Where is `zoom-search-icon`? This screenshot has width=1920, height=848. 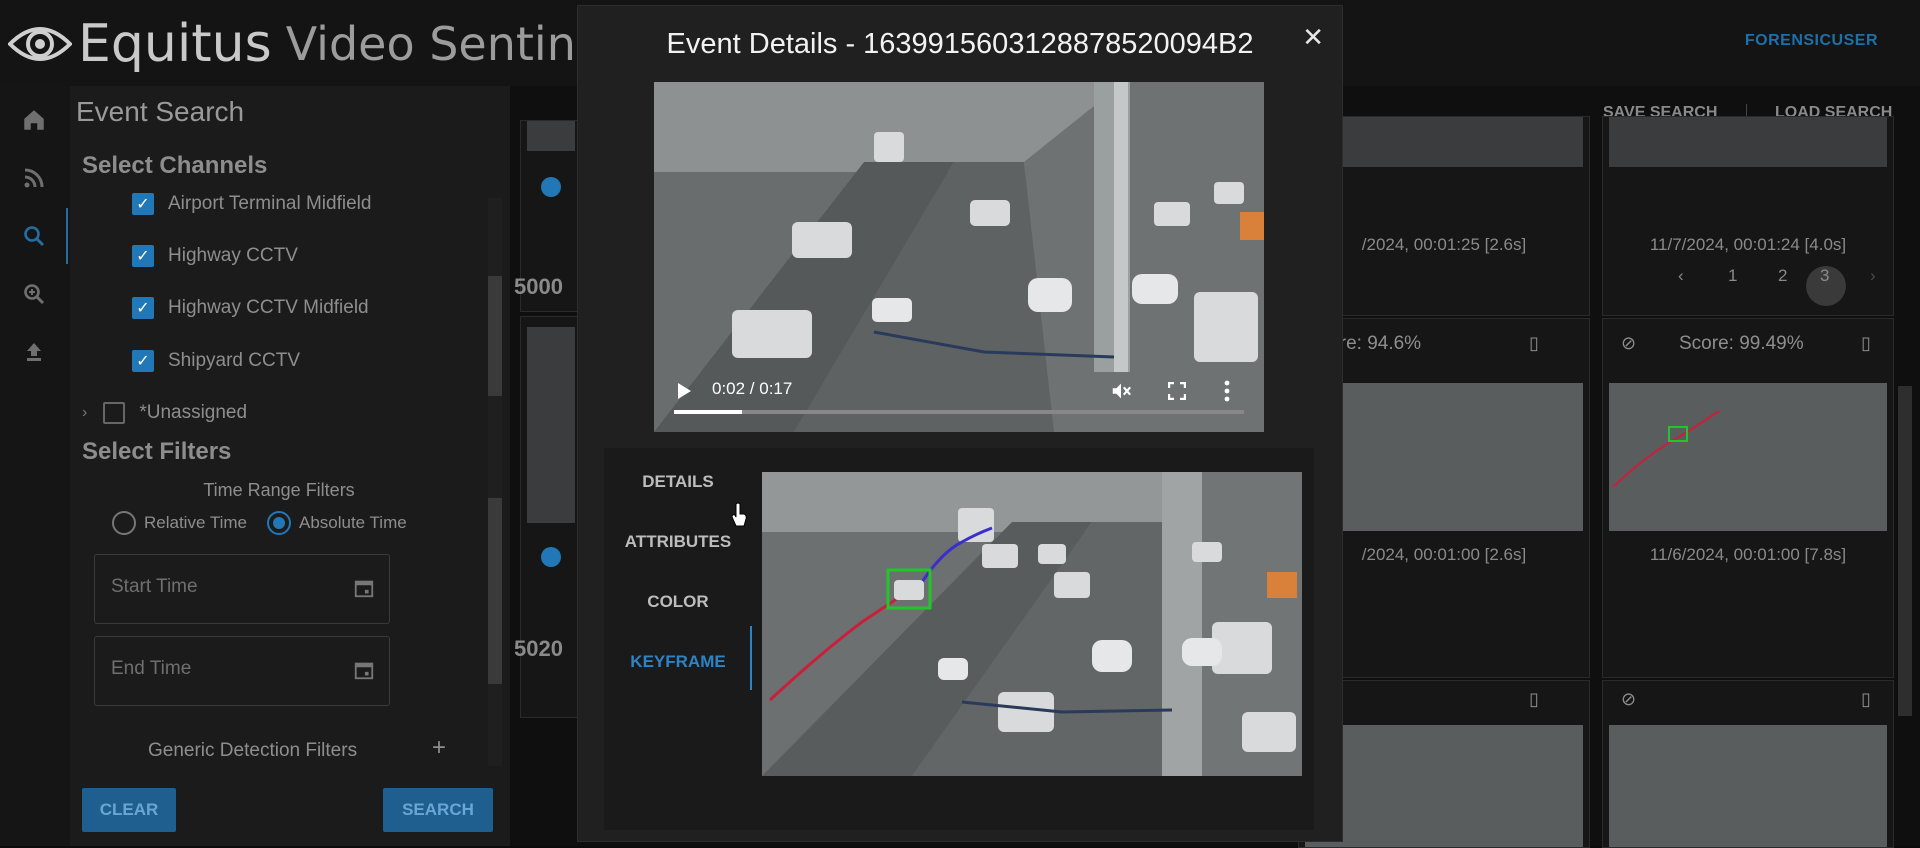
zoom-search-icon is located at coordinates (34, 294).